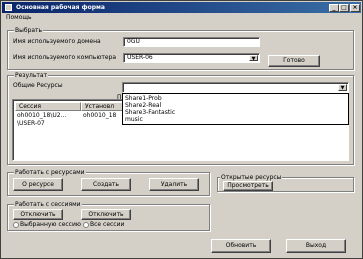 The height and width of the screenshot is (259, 363). I want to click on selected-session-radio, so click(16, 225).